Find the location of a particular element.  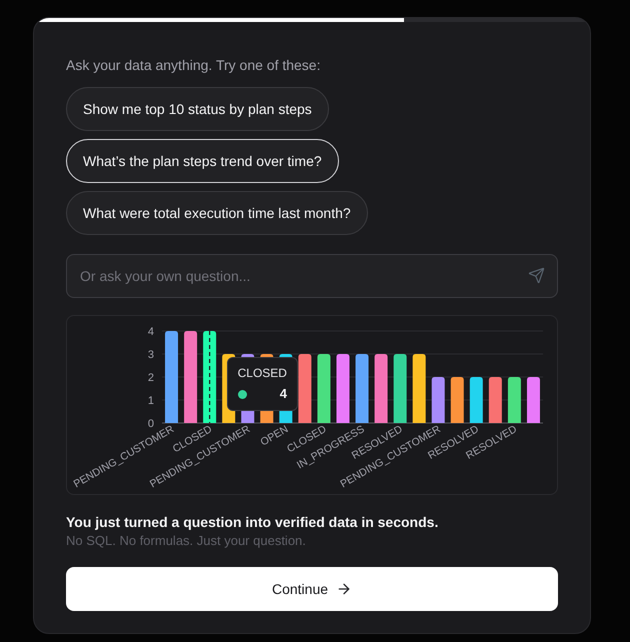

send-icon is located at coordinates (536, 275).